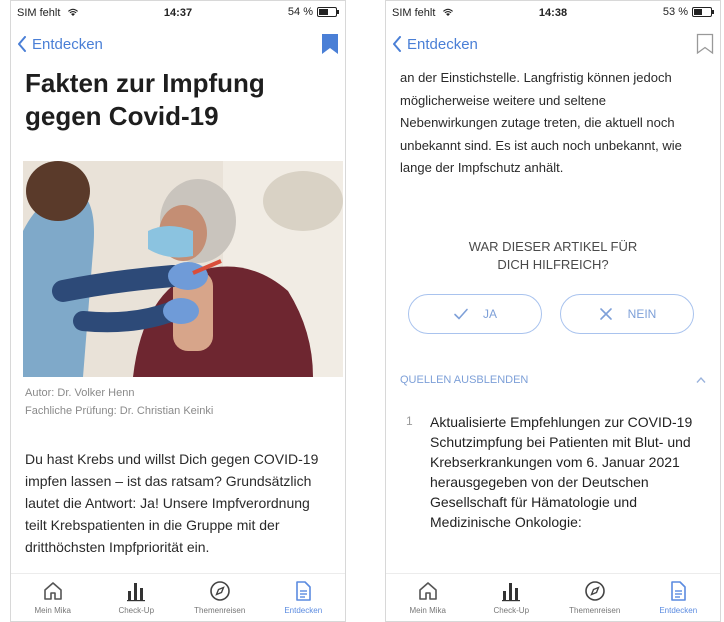 The width and height of the screenshot is (724, 622). Describe the element at coordinates (605, 313) in the screenshot. I see `close-icon` at that location.